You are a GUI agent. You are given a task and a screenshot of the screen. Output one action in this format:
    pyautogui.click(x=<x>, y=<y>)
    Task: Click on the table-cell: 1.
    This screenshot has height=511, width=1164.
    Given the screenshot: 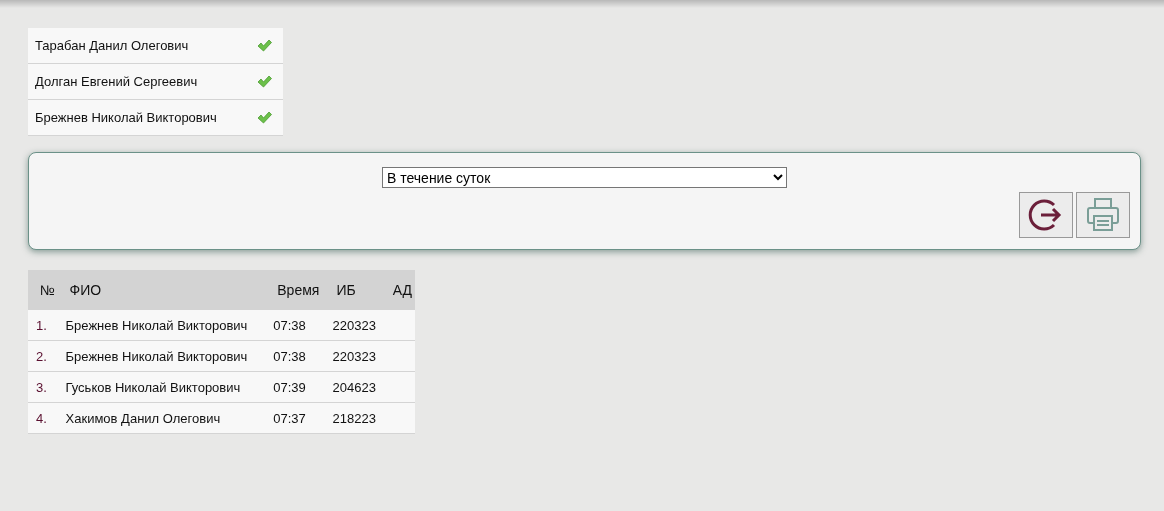 What is the action you would take?
    pyautogui.click(x=43, y=325)
    